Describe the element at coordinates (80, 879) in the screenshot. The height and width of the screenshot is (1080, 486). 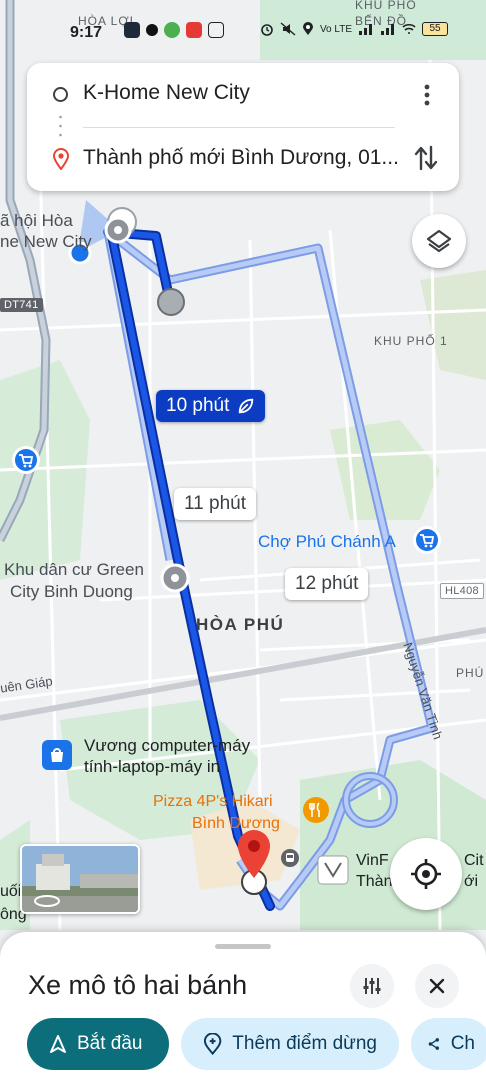
I see `street-view-thumbnail` at that location.